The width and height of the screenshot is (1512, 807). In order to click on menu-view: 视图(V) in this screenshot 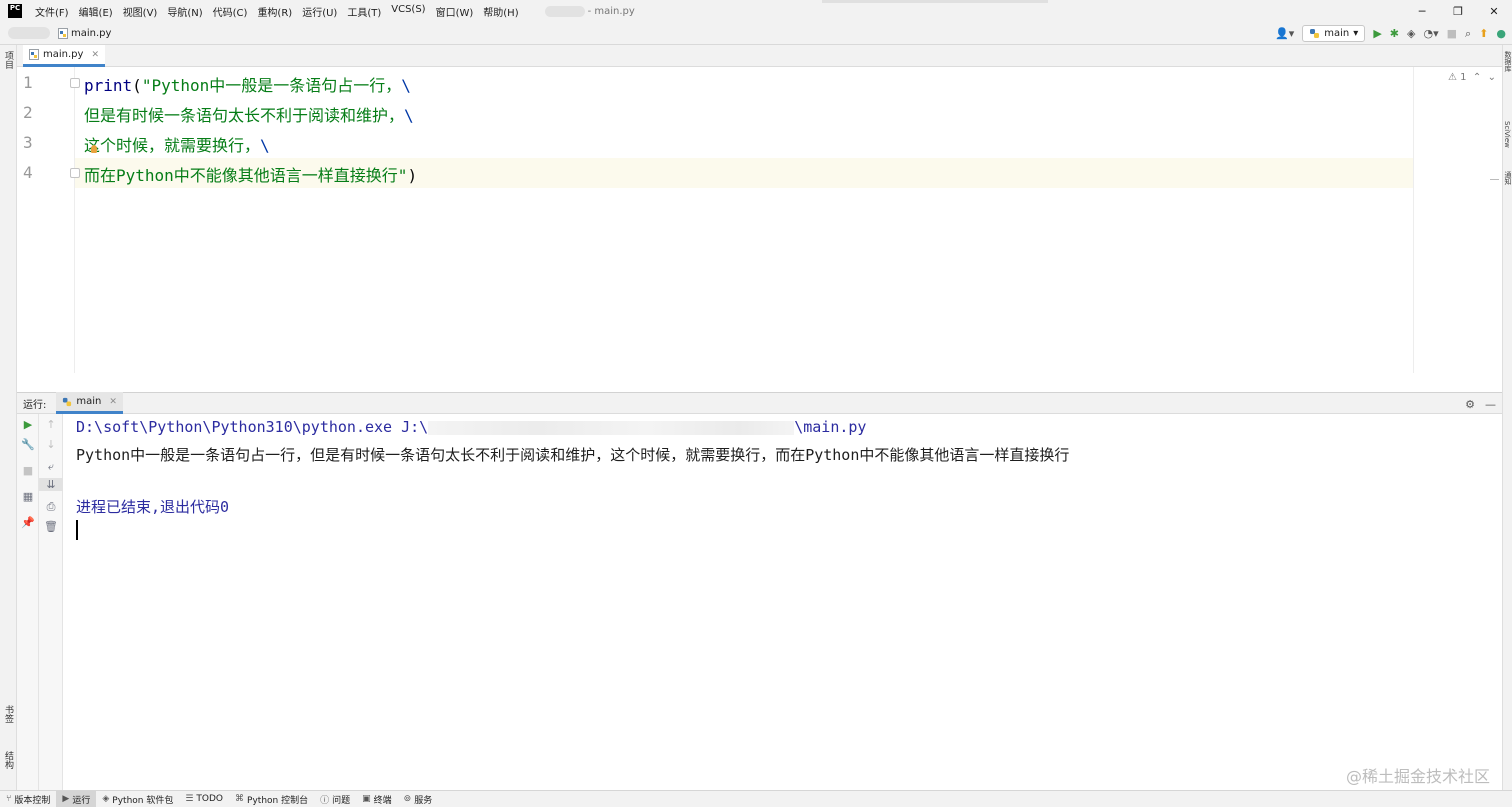, I will do `click(140, 11)`.